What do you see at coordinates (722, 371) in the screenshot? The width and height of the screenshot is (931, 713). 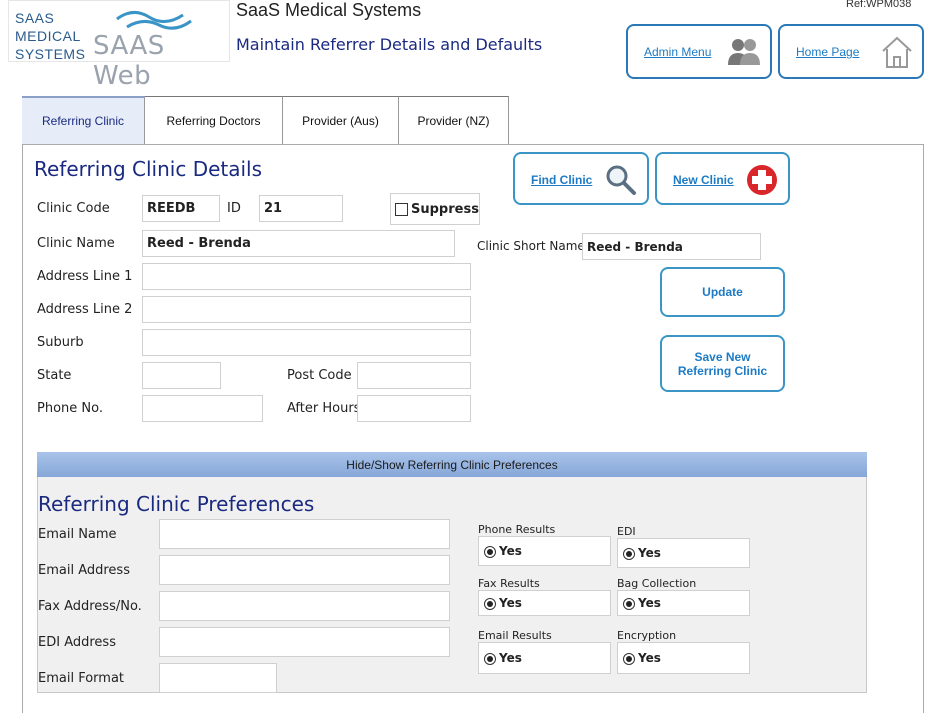 I see `save-new-label-line2: Referring Clinic` at bounding box center [722, 371].